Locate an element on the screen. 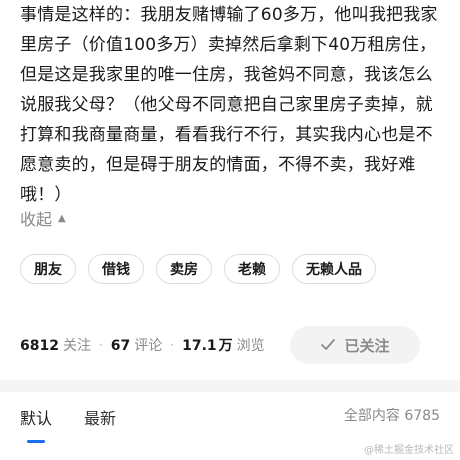  collapse-toggle: 收起 ▲ is located at coordinates (43, 218).